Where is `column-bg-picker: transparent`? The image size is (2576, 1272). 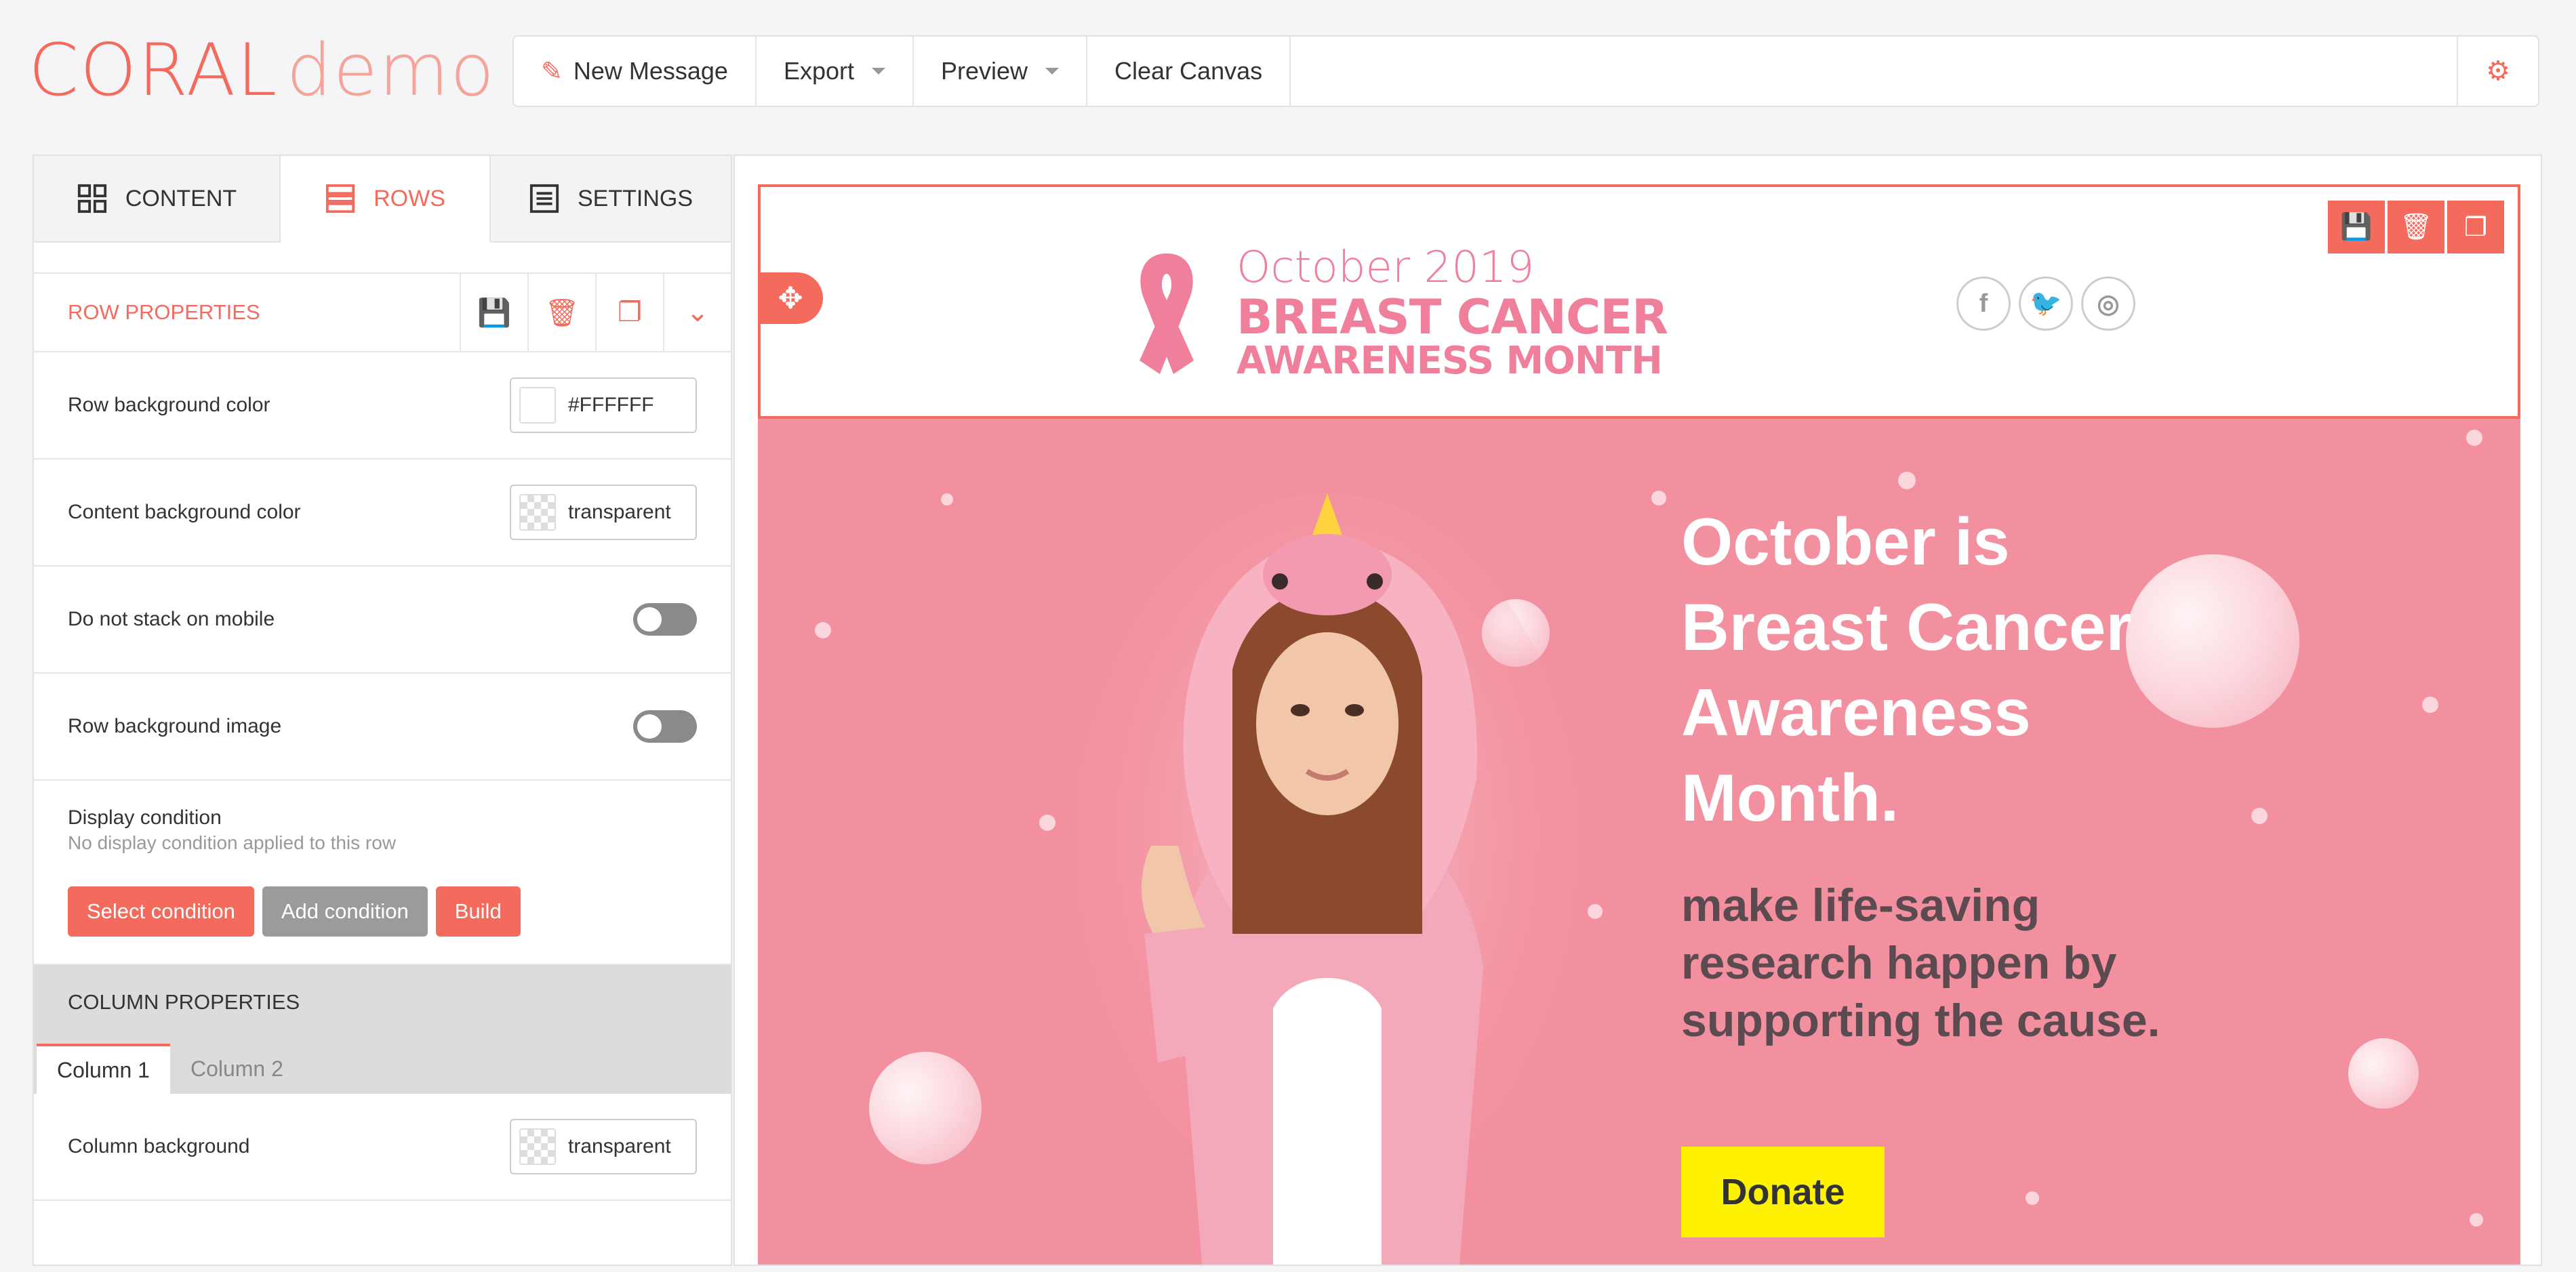 column-bg-picker: transparent is located at coordinates (603, 1146).